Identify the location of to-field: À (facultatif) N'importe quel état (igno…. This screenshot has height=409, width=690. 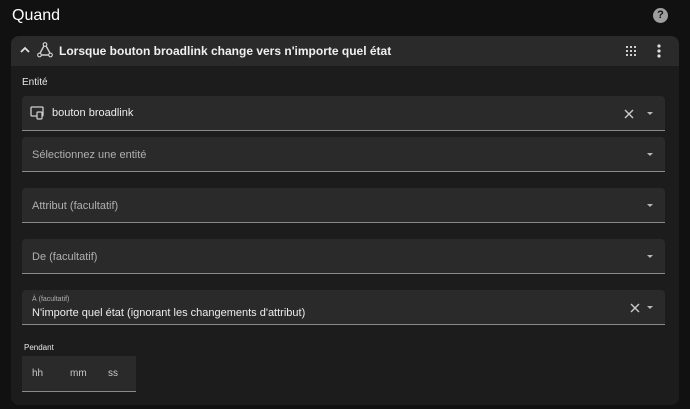
(343, 307).